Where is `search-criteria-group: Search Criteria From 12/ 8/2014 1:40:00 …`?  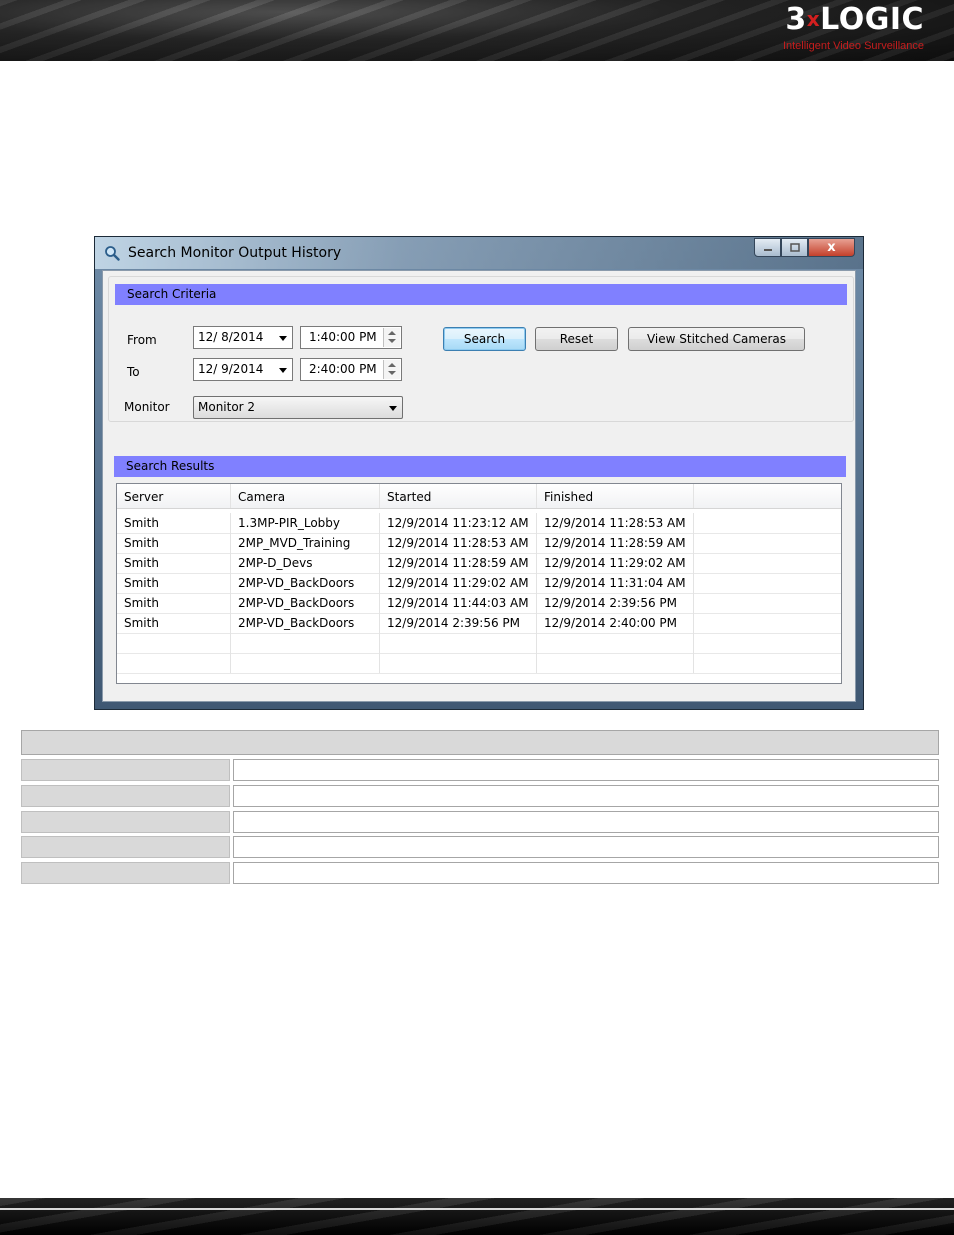
search-criteria-group: Search Criteria From 12/ 8/2014 1:40:00 … is located at coordinates (481, 349).